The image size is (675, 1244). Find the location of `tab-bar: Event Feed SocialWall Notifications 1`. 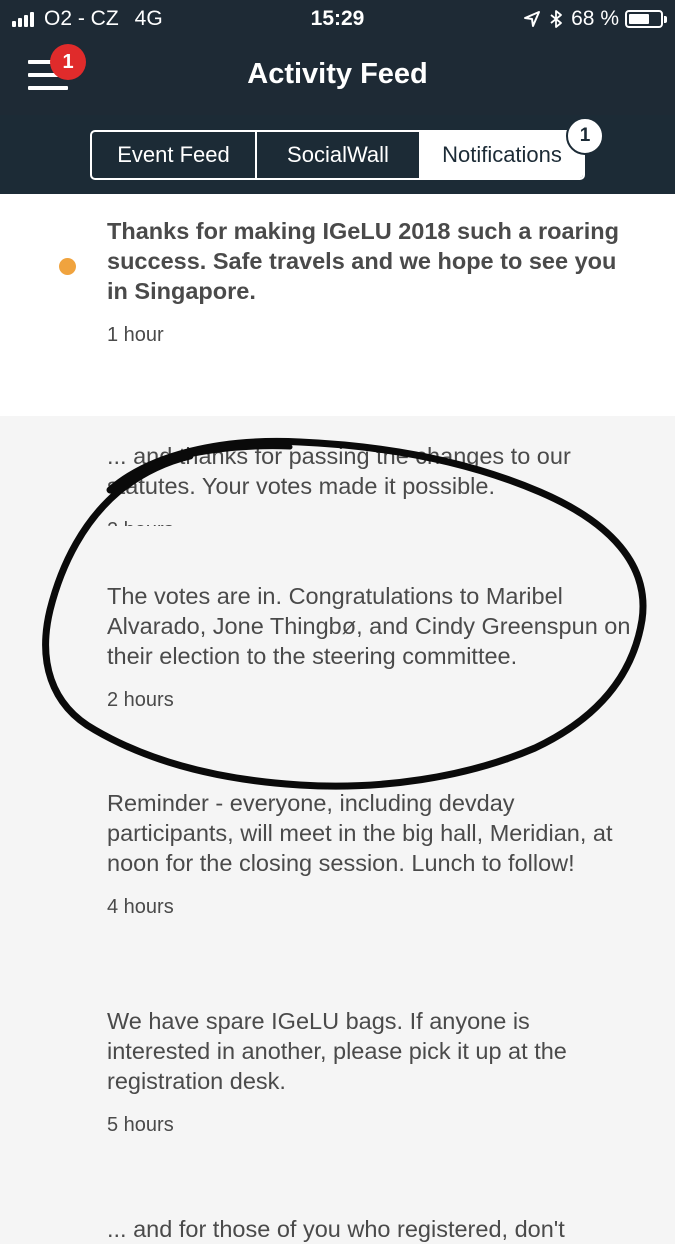

tab-bar: Event Feed SocialWall Notifications 1 is located at coordinates (337, 154).